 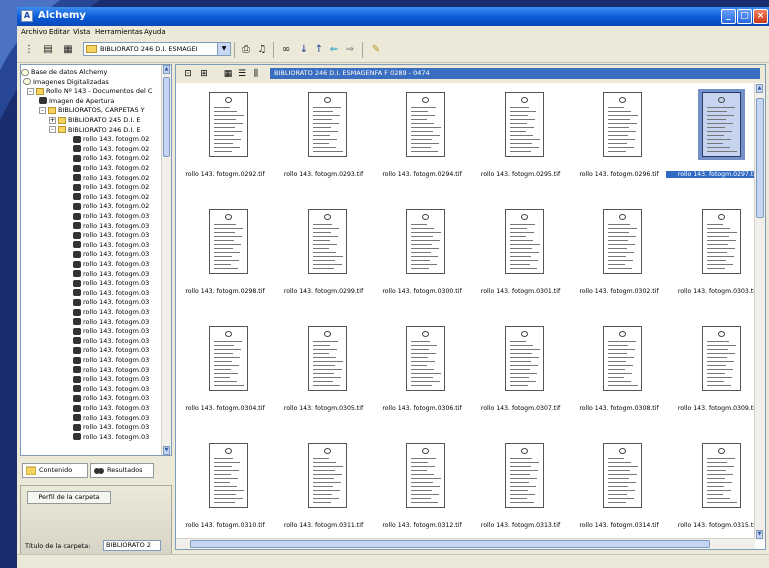 What do you see at coordinates (717, 379) in the screenshot?
I see `thumbnail-item: rollo 143. fotogm.0309.tif` at bounding box center [717, 379].